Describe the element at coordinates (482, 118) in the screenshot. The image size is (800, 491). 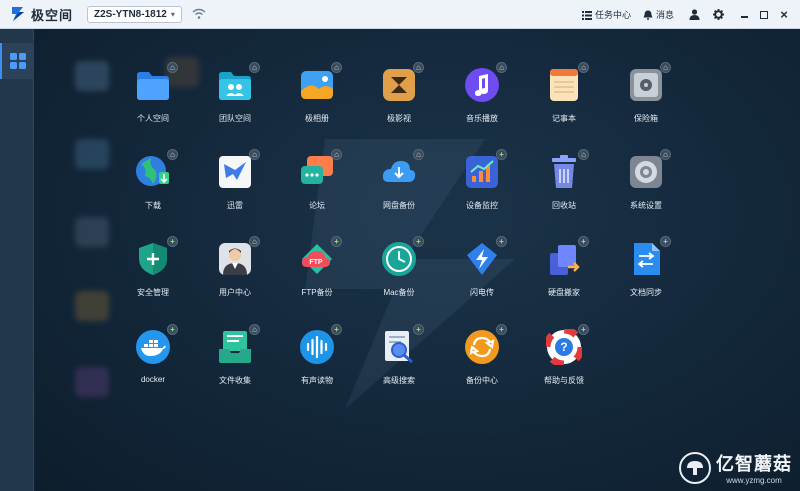
I see `app-label: 音乐播放` at that location.